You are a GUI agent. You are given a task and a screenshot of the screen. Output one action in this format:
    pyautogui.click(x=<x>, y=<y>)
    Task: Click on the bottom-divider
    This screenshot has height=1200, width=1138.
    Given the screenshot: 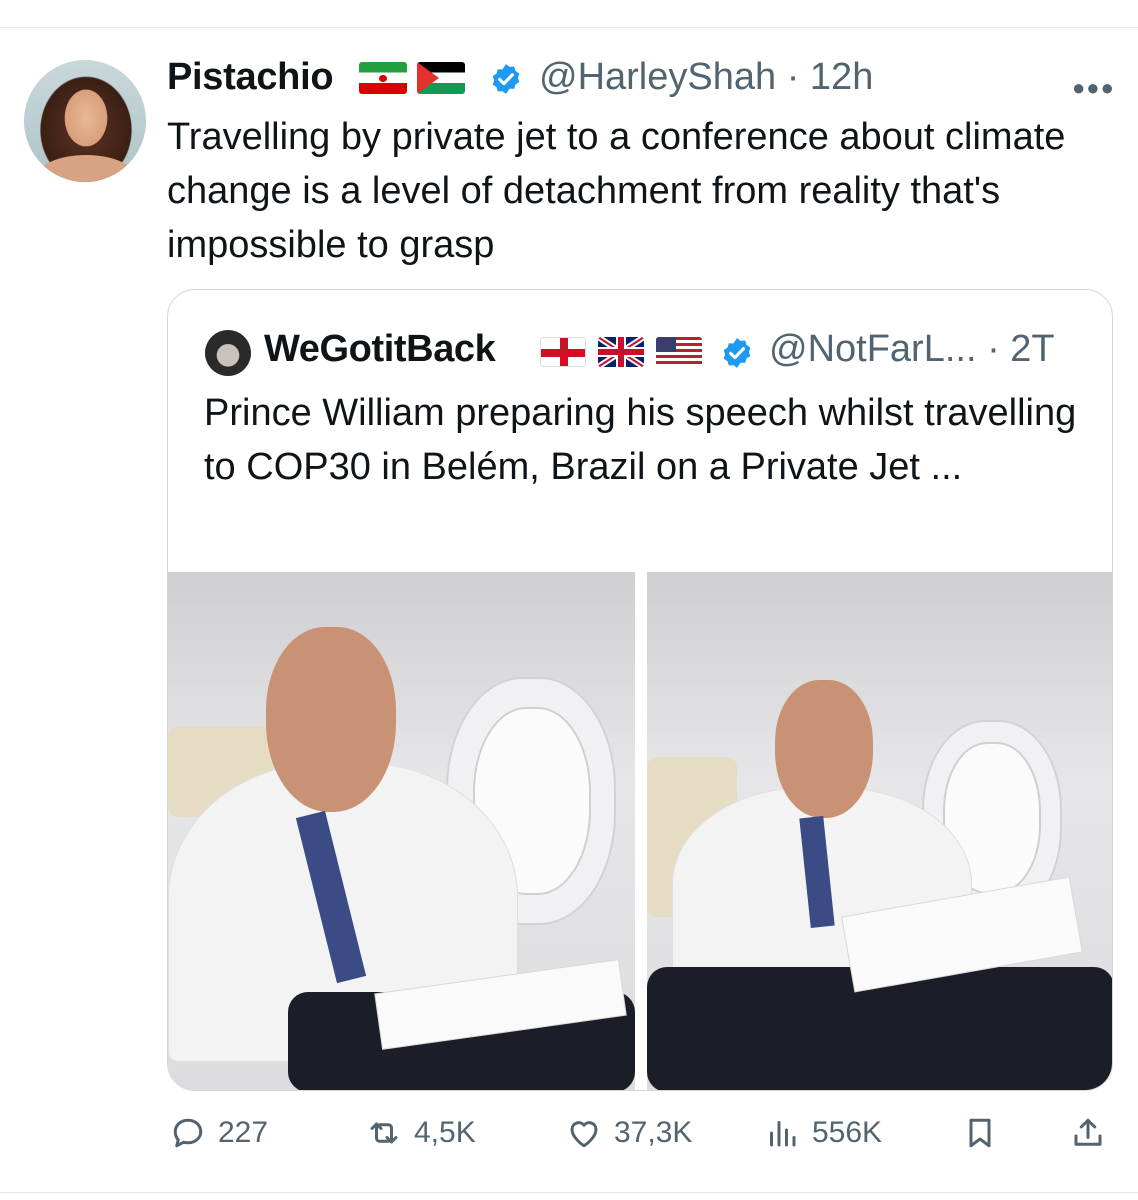 What is the action you would take?
    pyautogui.click(x=569, y=1192)
    